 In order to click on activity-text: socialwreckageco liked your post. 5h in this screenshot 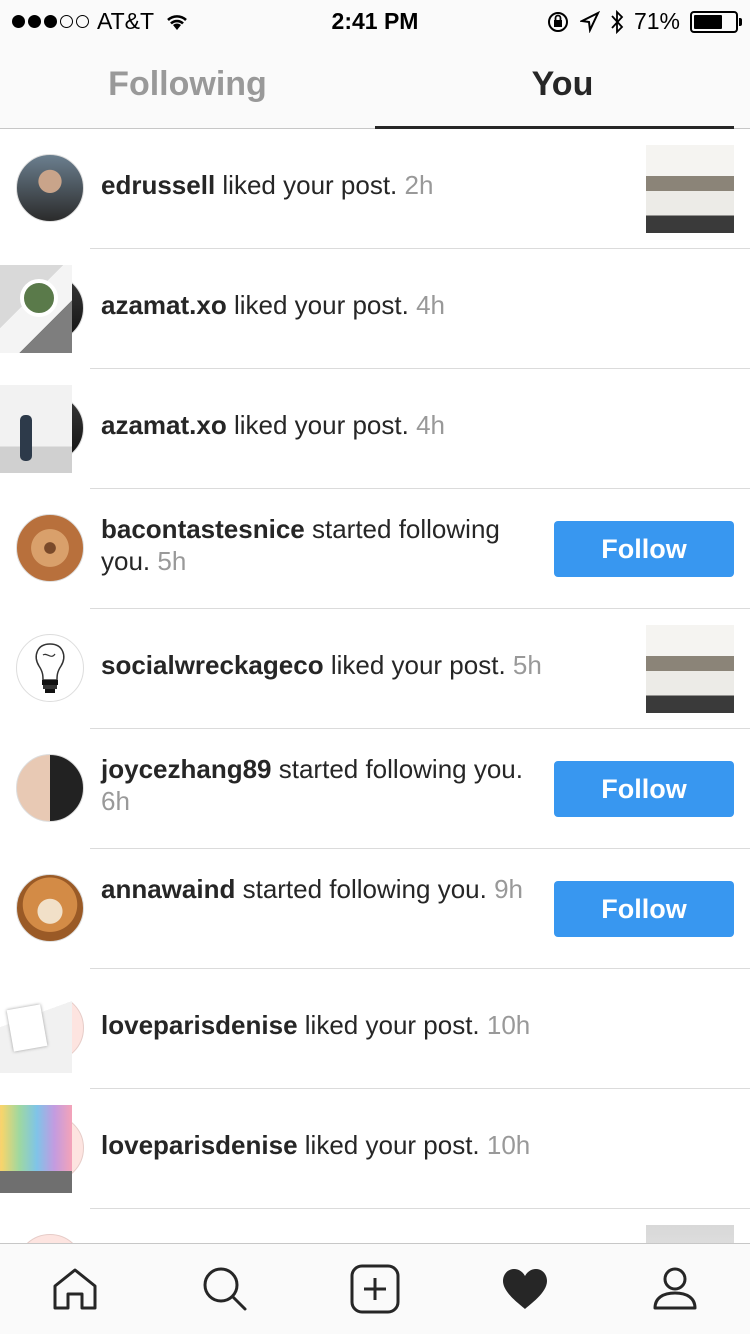, I will do `click(360, 665)`.